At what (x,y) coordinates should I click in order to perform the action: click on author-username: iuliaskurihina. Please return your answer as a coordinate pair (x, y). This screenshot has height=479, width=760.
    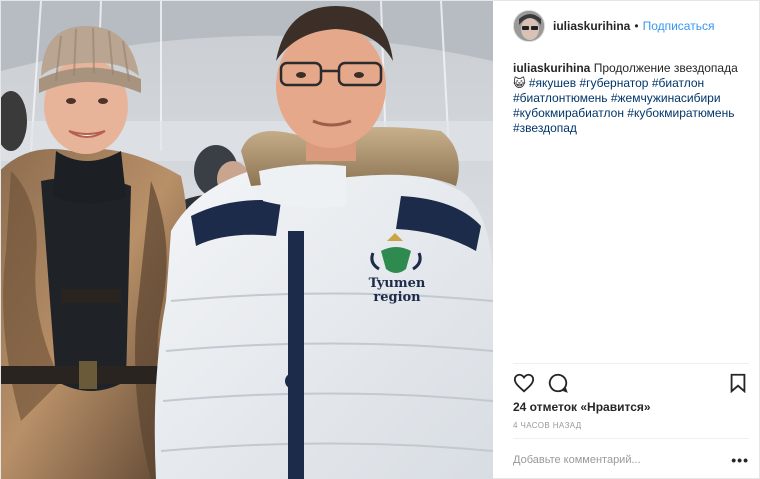
    Looking at the image, I should click on (591, 26).